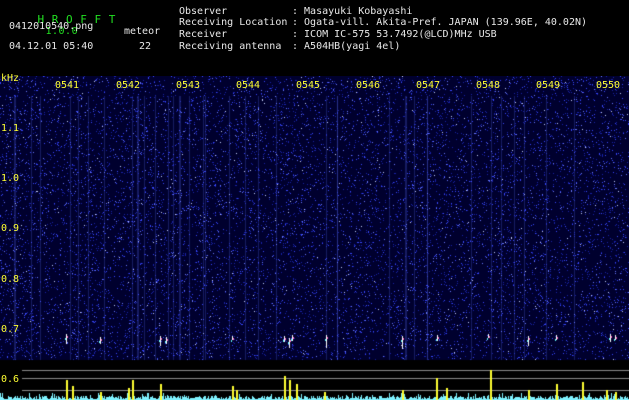  Describe the element at coordinates (51, 46) in the screenshot. I see `datetime: 04.12.01 05:40` at that location.